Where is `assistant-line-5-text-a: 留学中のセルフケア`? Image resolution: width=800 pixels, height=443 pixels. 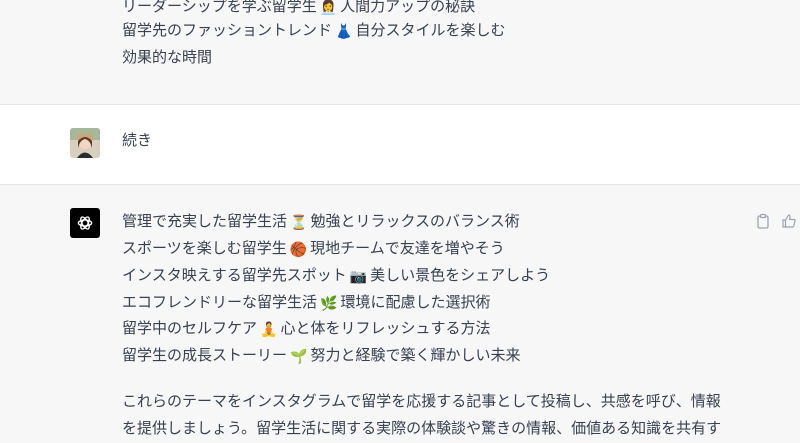 assistant-line-5-text-a: 留学中のセルフケア is located at coordinates (190, 328).